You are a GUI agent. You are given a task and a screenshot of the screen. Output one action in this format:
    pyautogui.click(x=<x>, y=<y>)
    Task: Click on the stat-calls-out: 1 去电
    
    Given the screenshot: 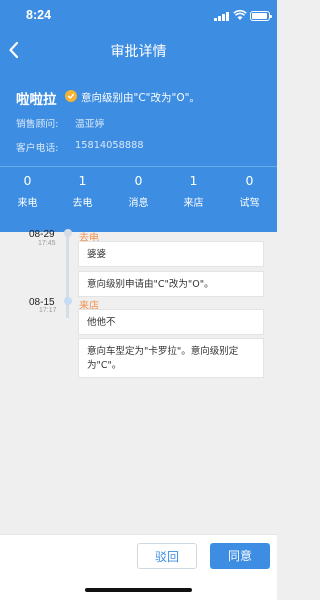 What is the action you would take?
    pyautogui.click(x=82, y=191)
    